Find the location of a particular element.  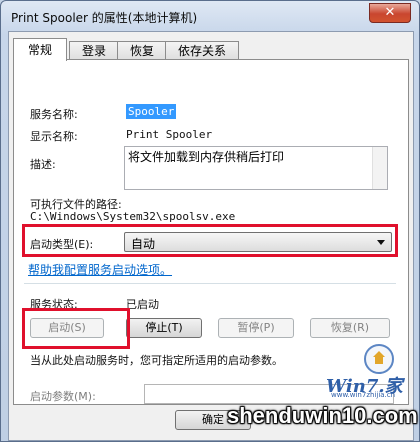

start-params-label: 启动参数(M): is located at coordinates (63, 396).